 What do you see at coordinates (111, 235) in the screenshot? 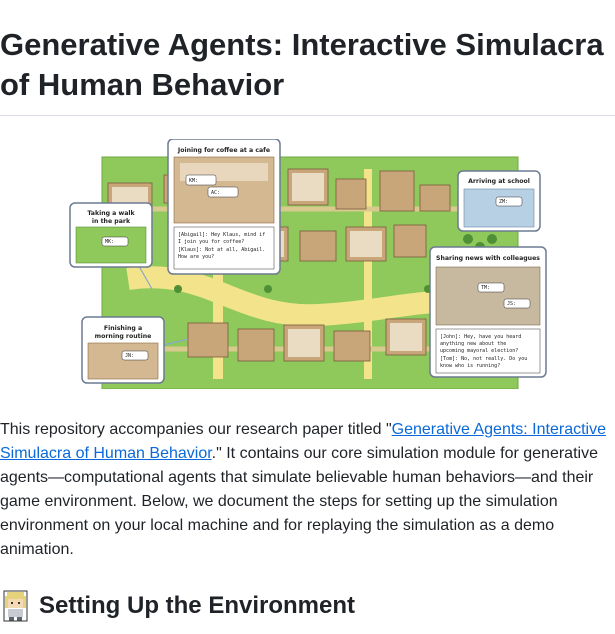
I see `callout-walk: Taking a walk in the park MK:` at bounding box center [111, 235].